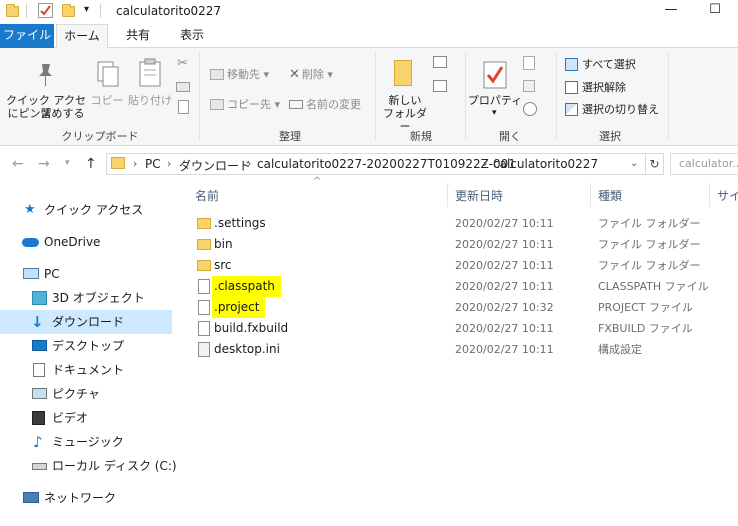  What do you see at coordinates (727, 195) in the screenshot?
I see `column-size: サイ` at bounding box center [727, 195].